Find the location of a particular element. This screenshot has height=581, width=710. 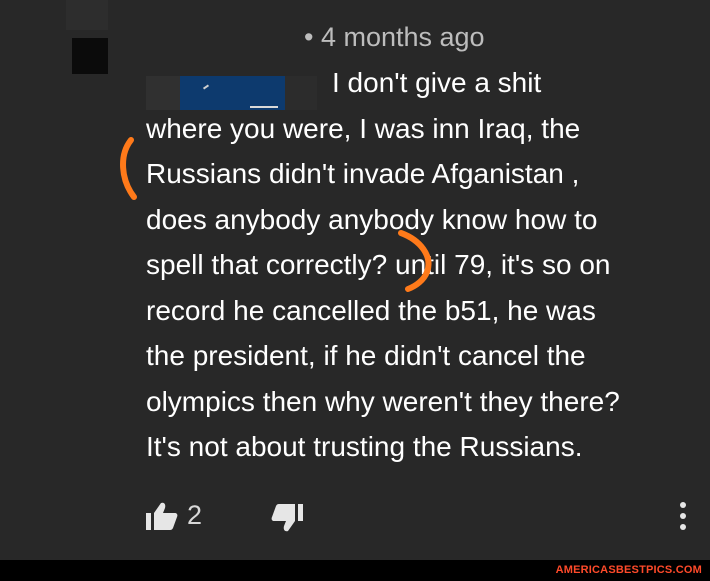

watermark-bar: AMERICASBESTPICS.COM is located at coordinates (355, 570).